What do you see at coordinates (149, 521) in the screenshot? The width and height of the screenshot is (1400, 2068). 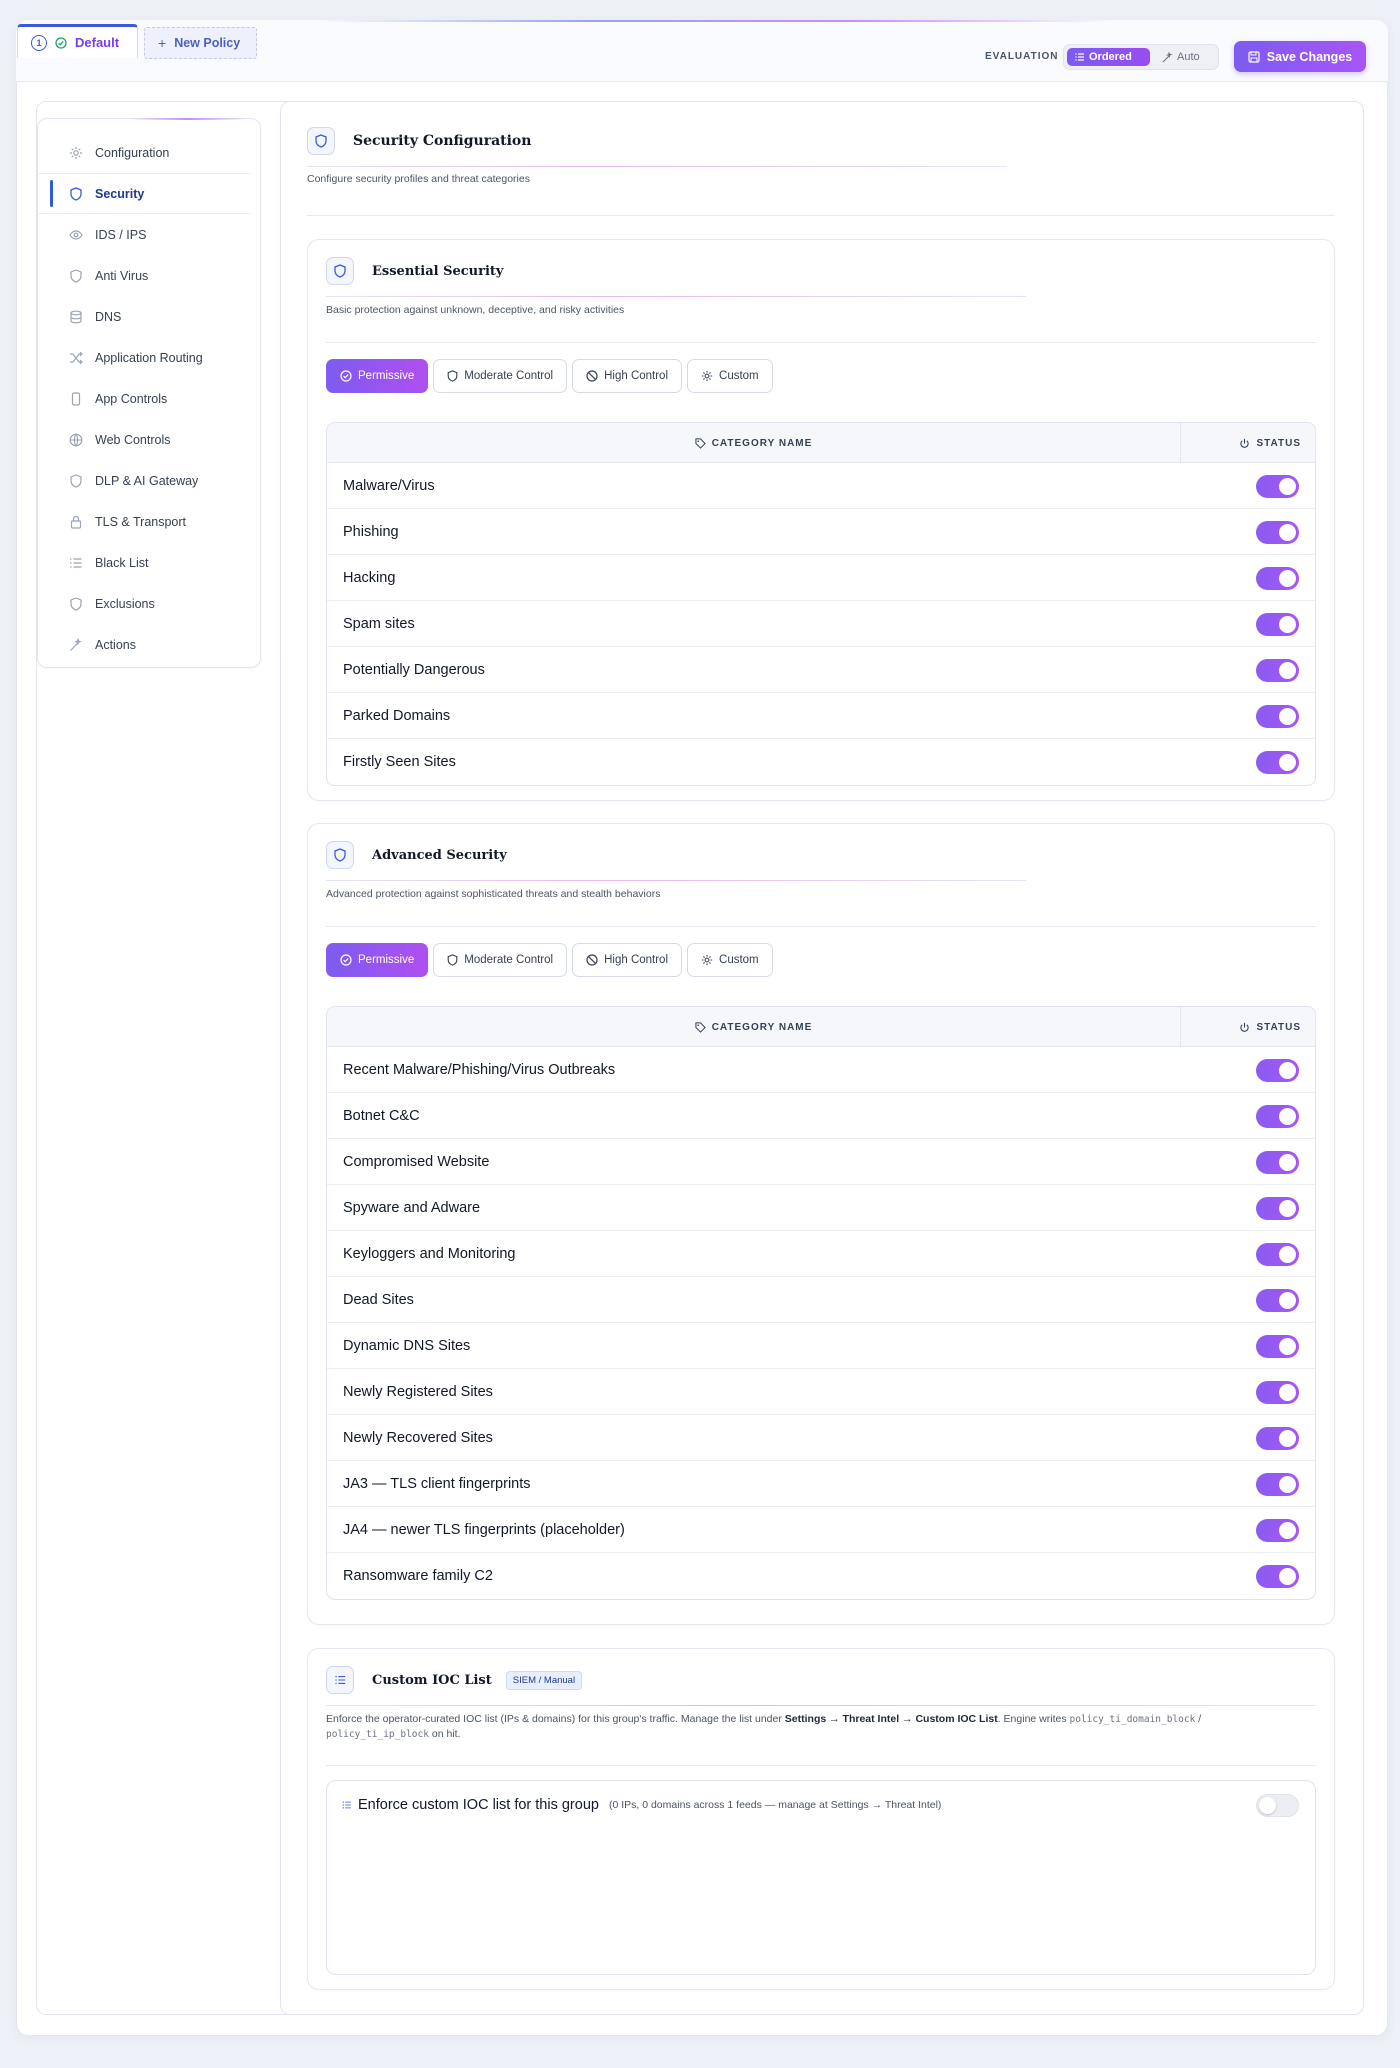 I see `sidebar-item-tls-transport: TLS & Transport` at bounding box center [149, 521].